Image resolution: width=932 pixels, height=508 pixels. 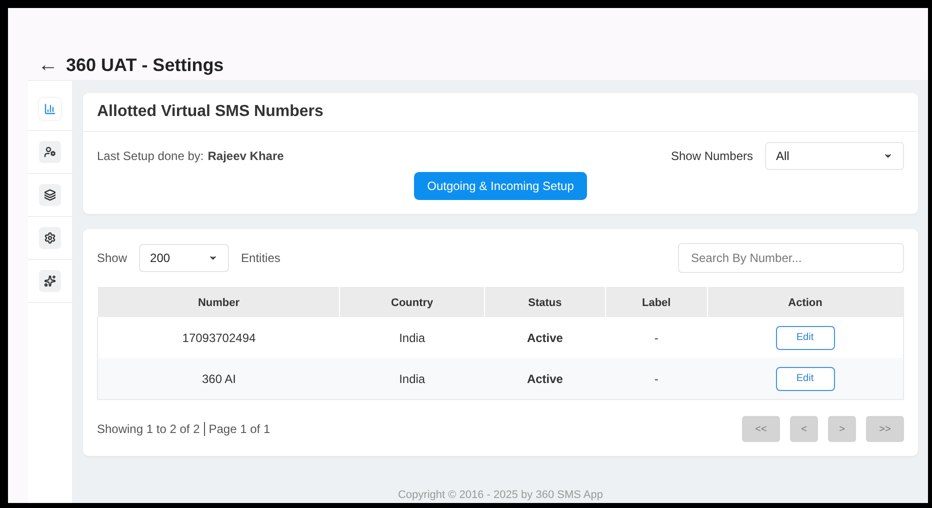 I want to click on column-header: Action, so click(x=805, y=302).